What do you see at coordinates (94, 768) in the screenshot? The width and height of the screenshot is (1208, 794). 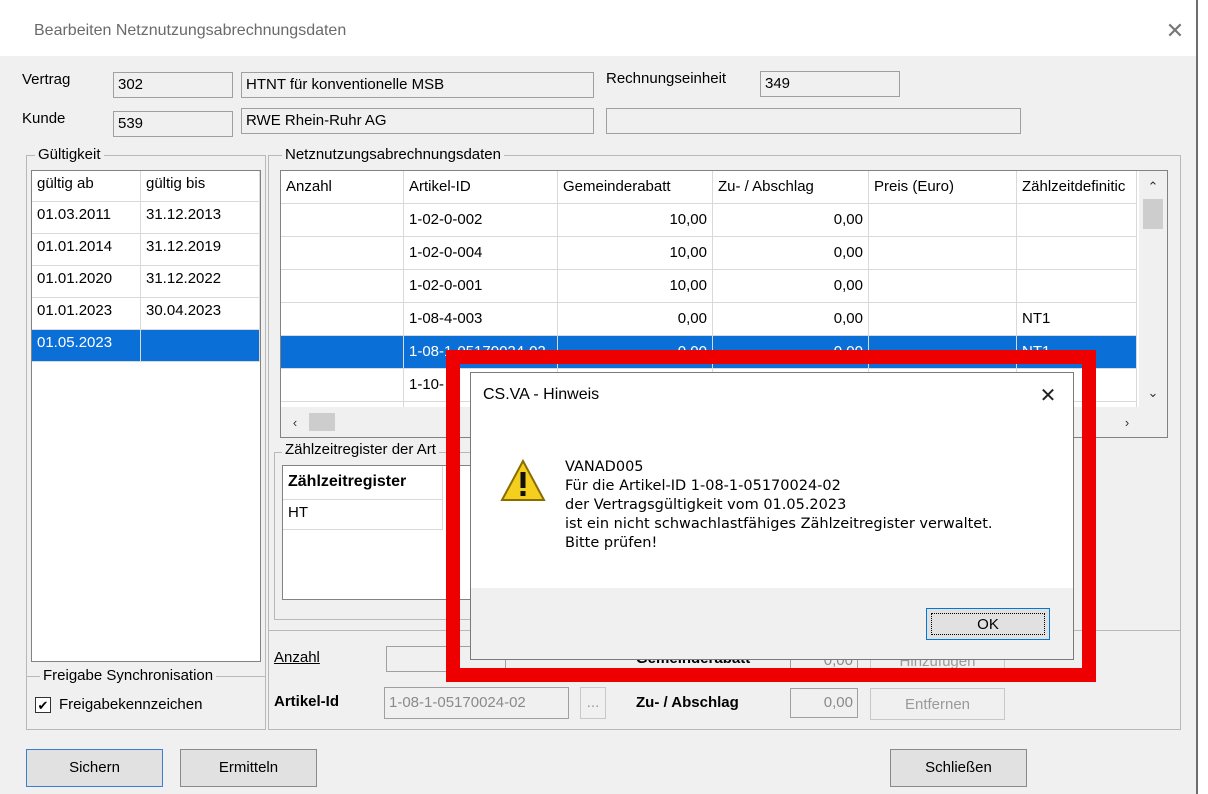 I see `sichern-button: Sichern` at bounding box center [94, 768].